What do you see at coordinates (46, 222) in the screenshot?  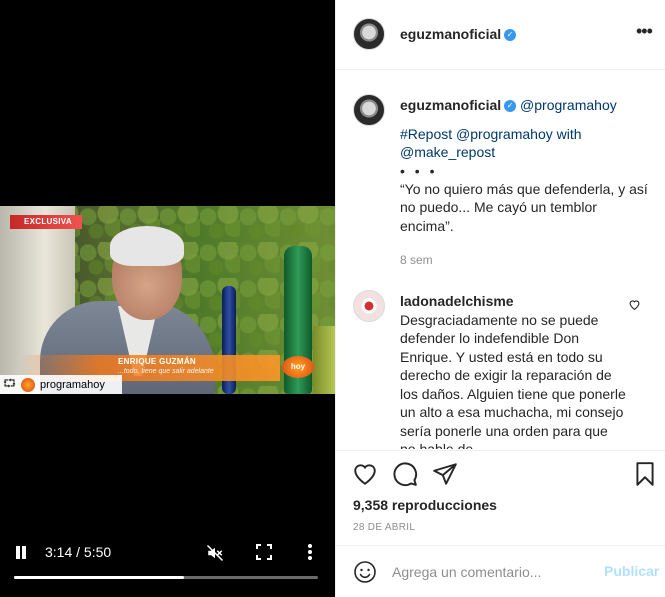 I see `exclusive-banner: EXCLUSIVA` at bounding box center [46, 222].